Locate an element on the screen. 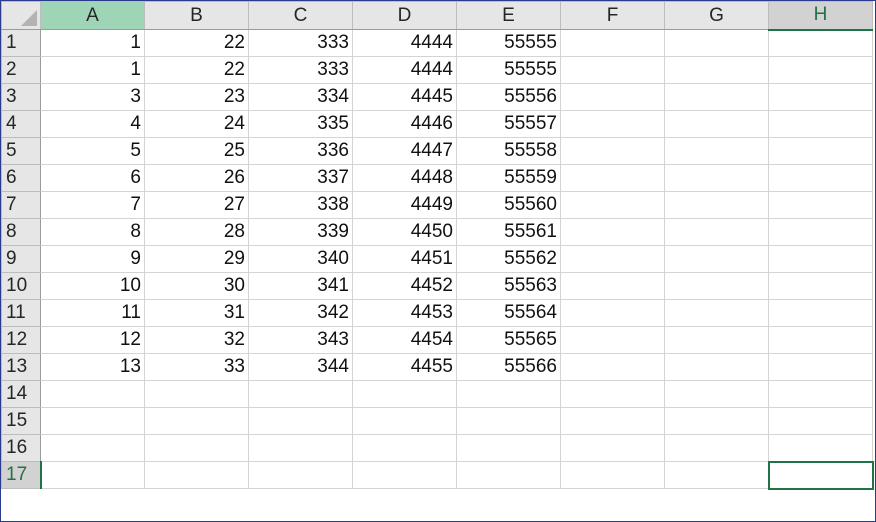  cell-g10 is located at coordinates (716, 286).